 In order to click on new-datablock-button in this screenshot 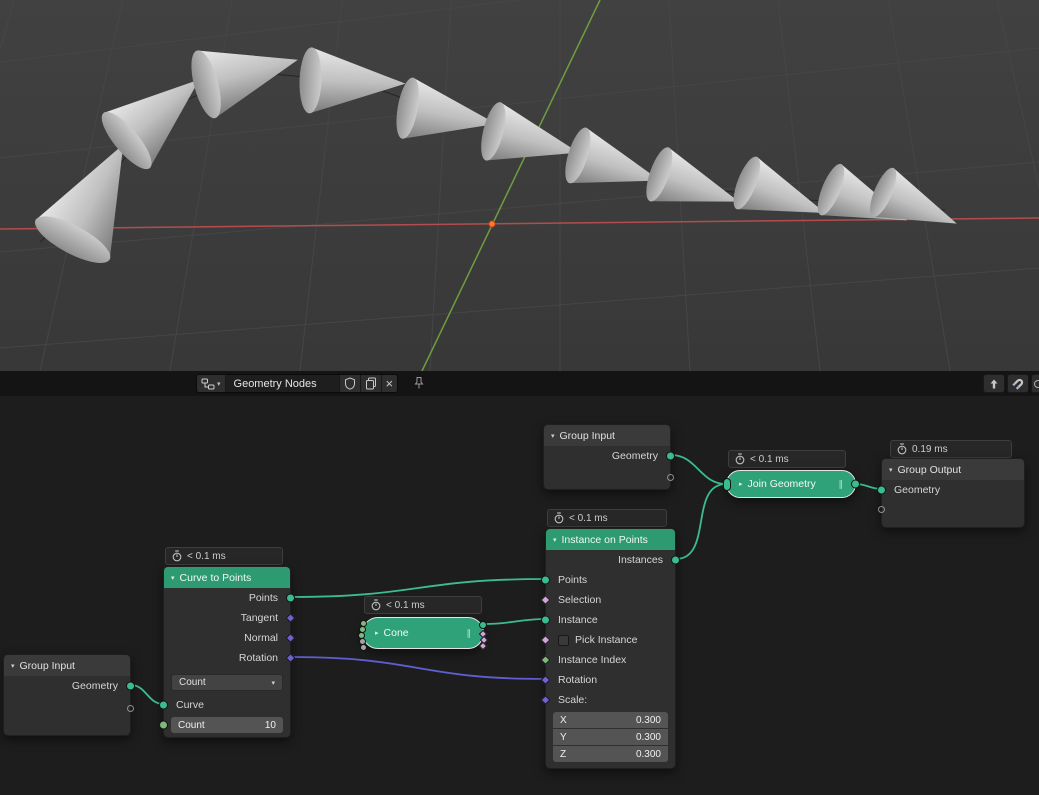, I will do `click(371, 383)`.